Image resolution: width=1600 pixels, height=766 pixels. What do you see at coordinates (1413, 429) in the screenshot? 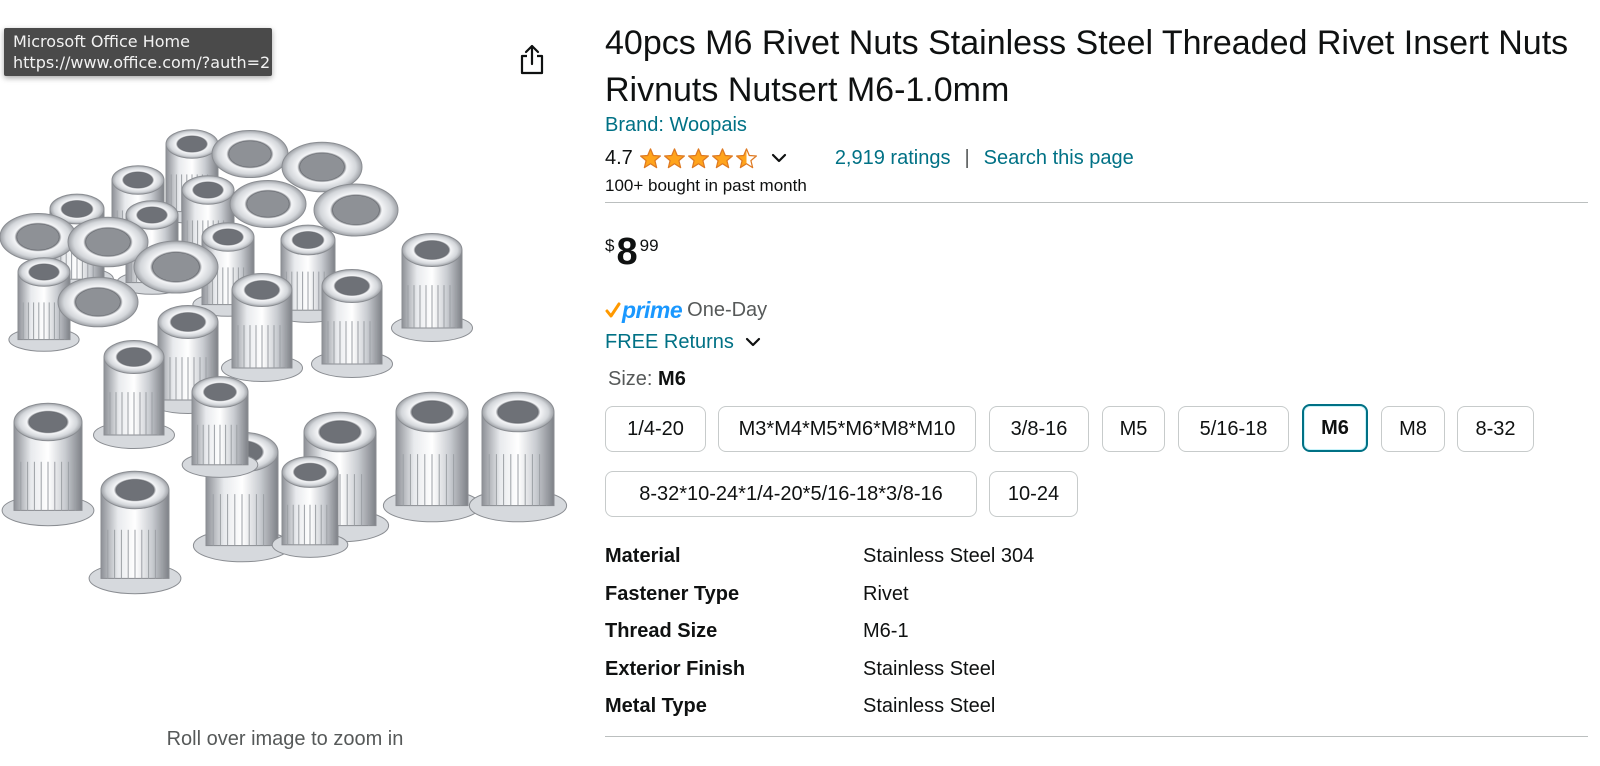
I see `size-option: M8` at bounding box center [1413, 429].